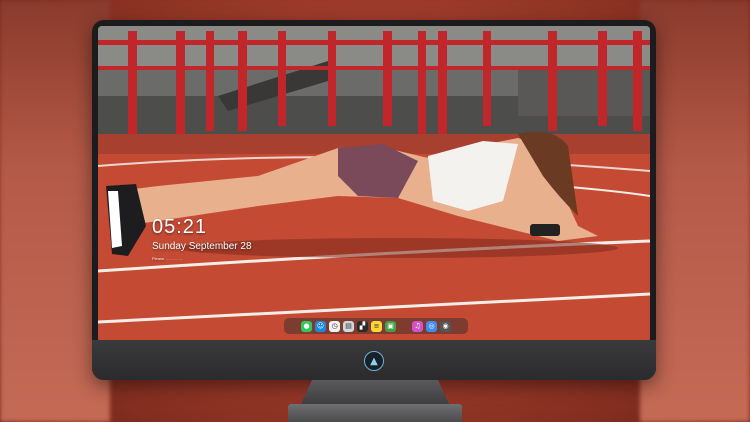 The height and width of the screenshot is (422, 750). Describe the element at coordinates (417, 326) in the screenshot. I see `itunes-icon: ♫` at that location.